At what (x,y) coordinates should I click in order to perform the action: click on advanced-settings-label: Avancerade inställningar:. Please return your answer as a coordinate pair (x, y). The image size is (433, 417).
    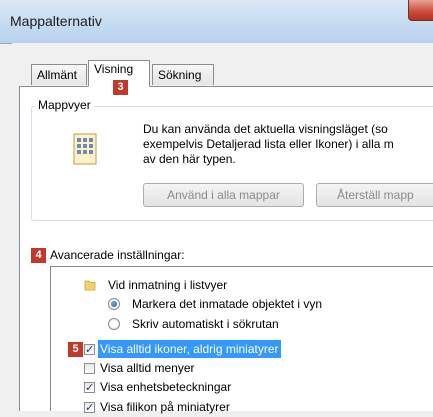
    Looking at the image, I should click on (117, 255).